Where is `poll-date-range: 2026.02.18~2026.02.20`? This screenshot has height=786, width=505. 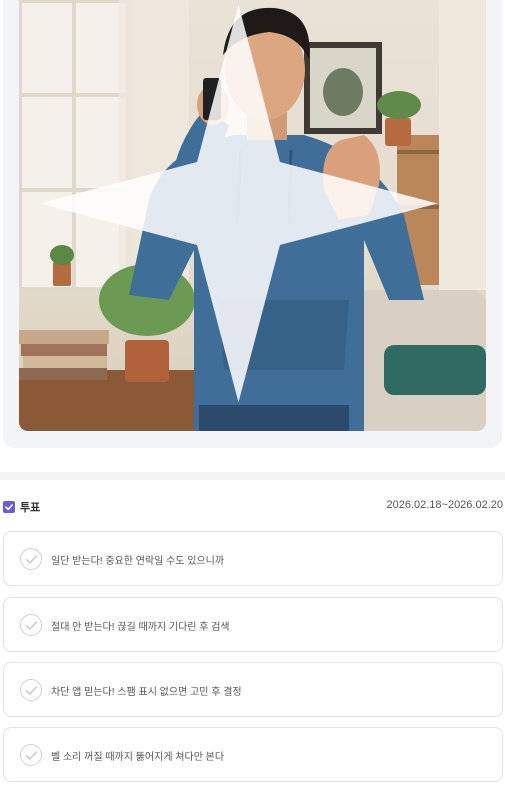
poll-date-range: 2026.02.18~2026.02.20 is located at coordinates (444, 505).